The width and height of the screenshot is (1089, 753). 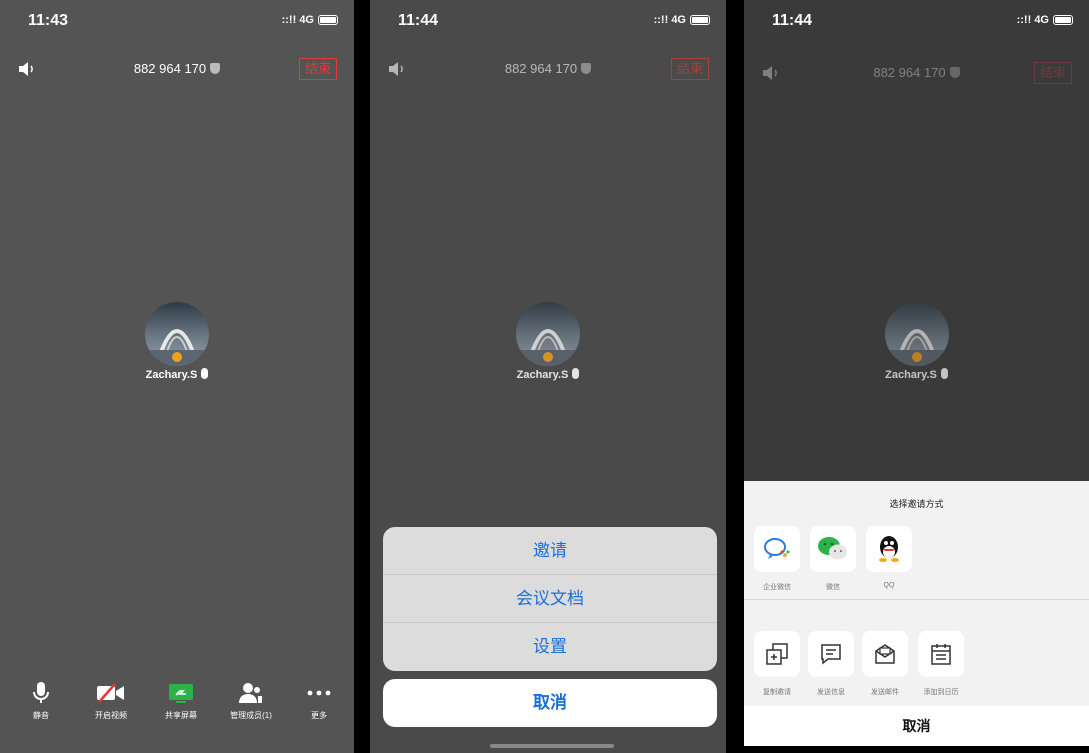 I want to click on wecom-label: 企业微信, so click(x=777, y=587).